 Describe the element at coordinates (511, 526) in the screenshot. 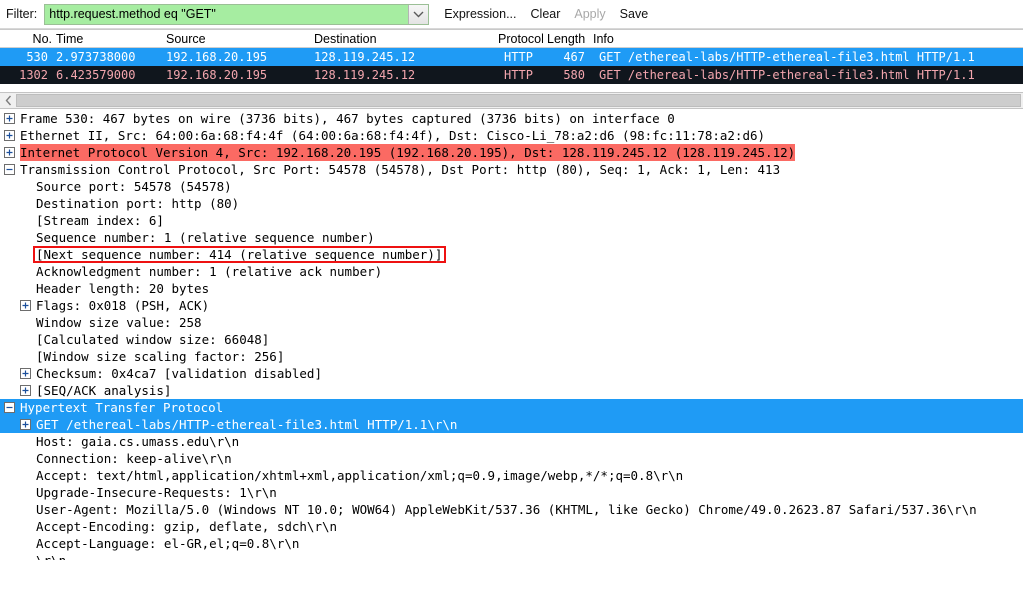

I see `detail-row-accept-encoding-header: Accept-Encoding: gzip, deflate, sdch\r\n` at that location.